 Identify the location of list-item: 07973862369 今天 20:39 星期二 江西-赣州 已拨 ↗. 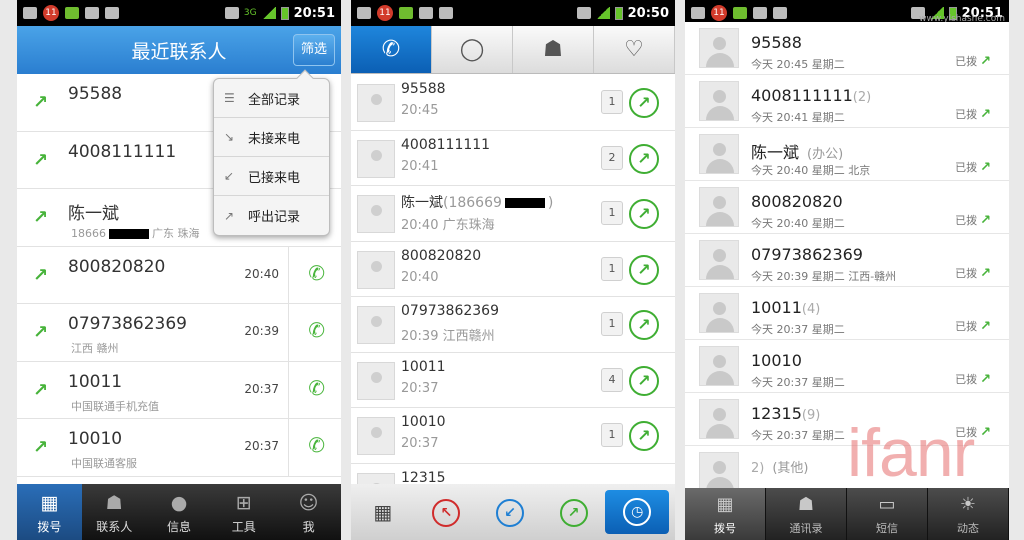
(847, 260).